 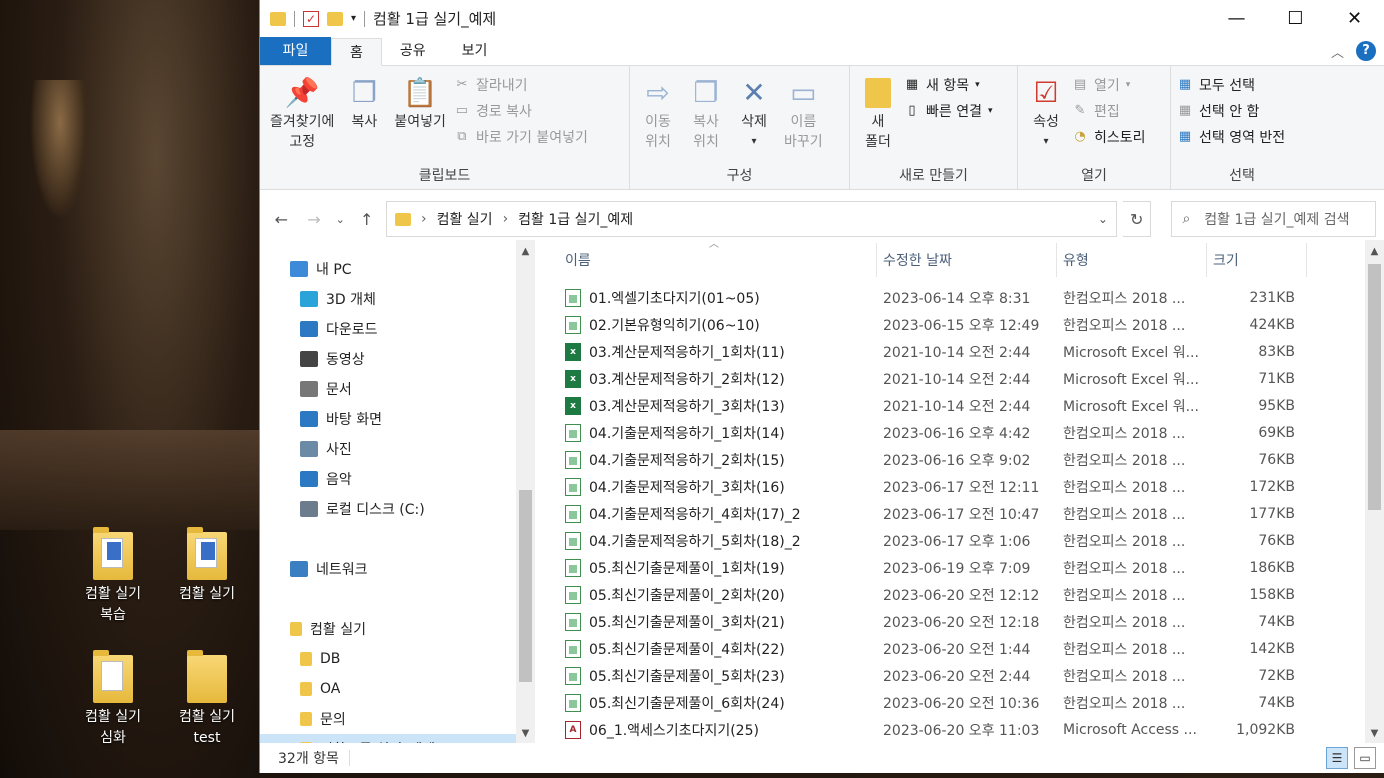 I want to click on breadcrumb-item: 컴활 실기, so click(x=465, y=219).